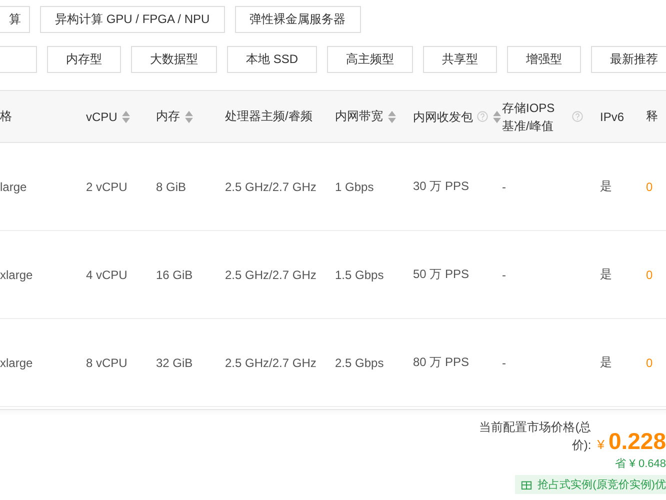 This screenshot has width=666, height=500. Describe the element at coordinates (640, 464) in the screenshot. I see `savings-text: 省 ¥ 0.648` at that location.